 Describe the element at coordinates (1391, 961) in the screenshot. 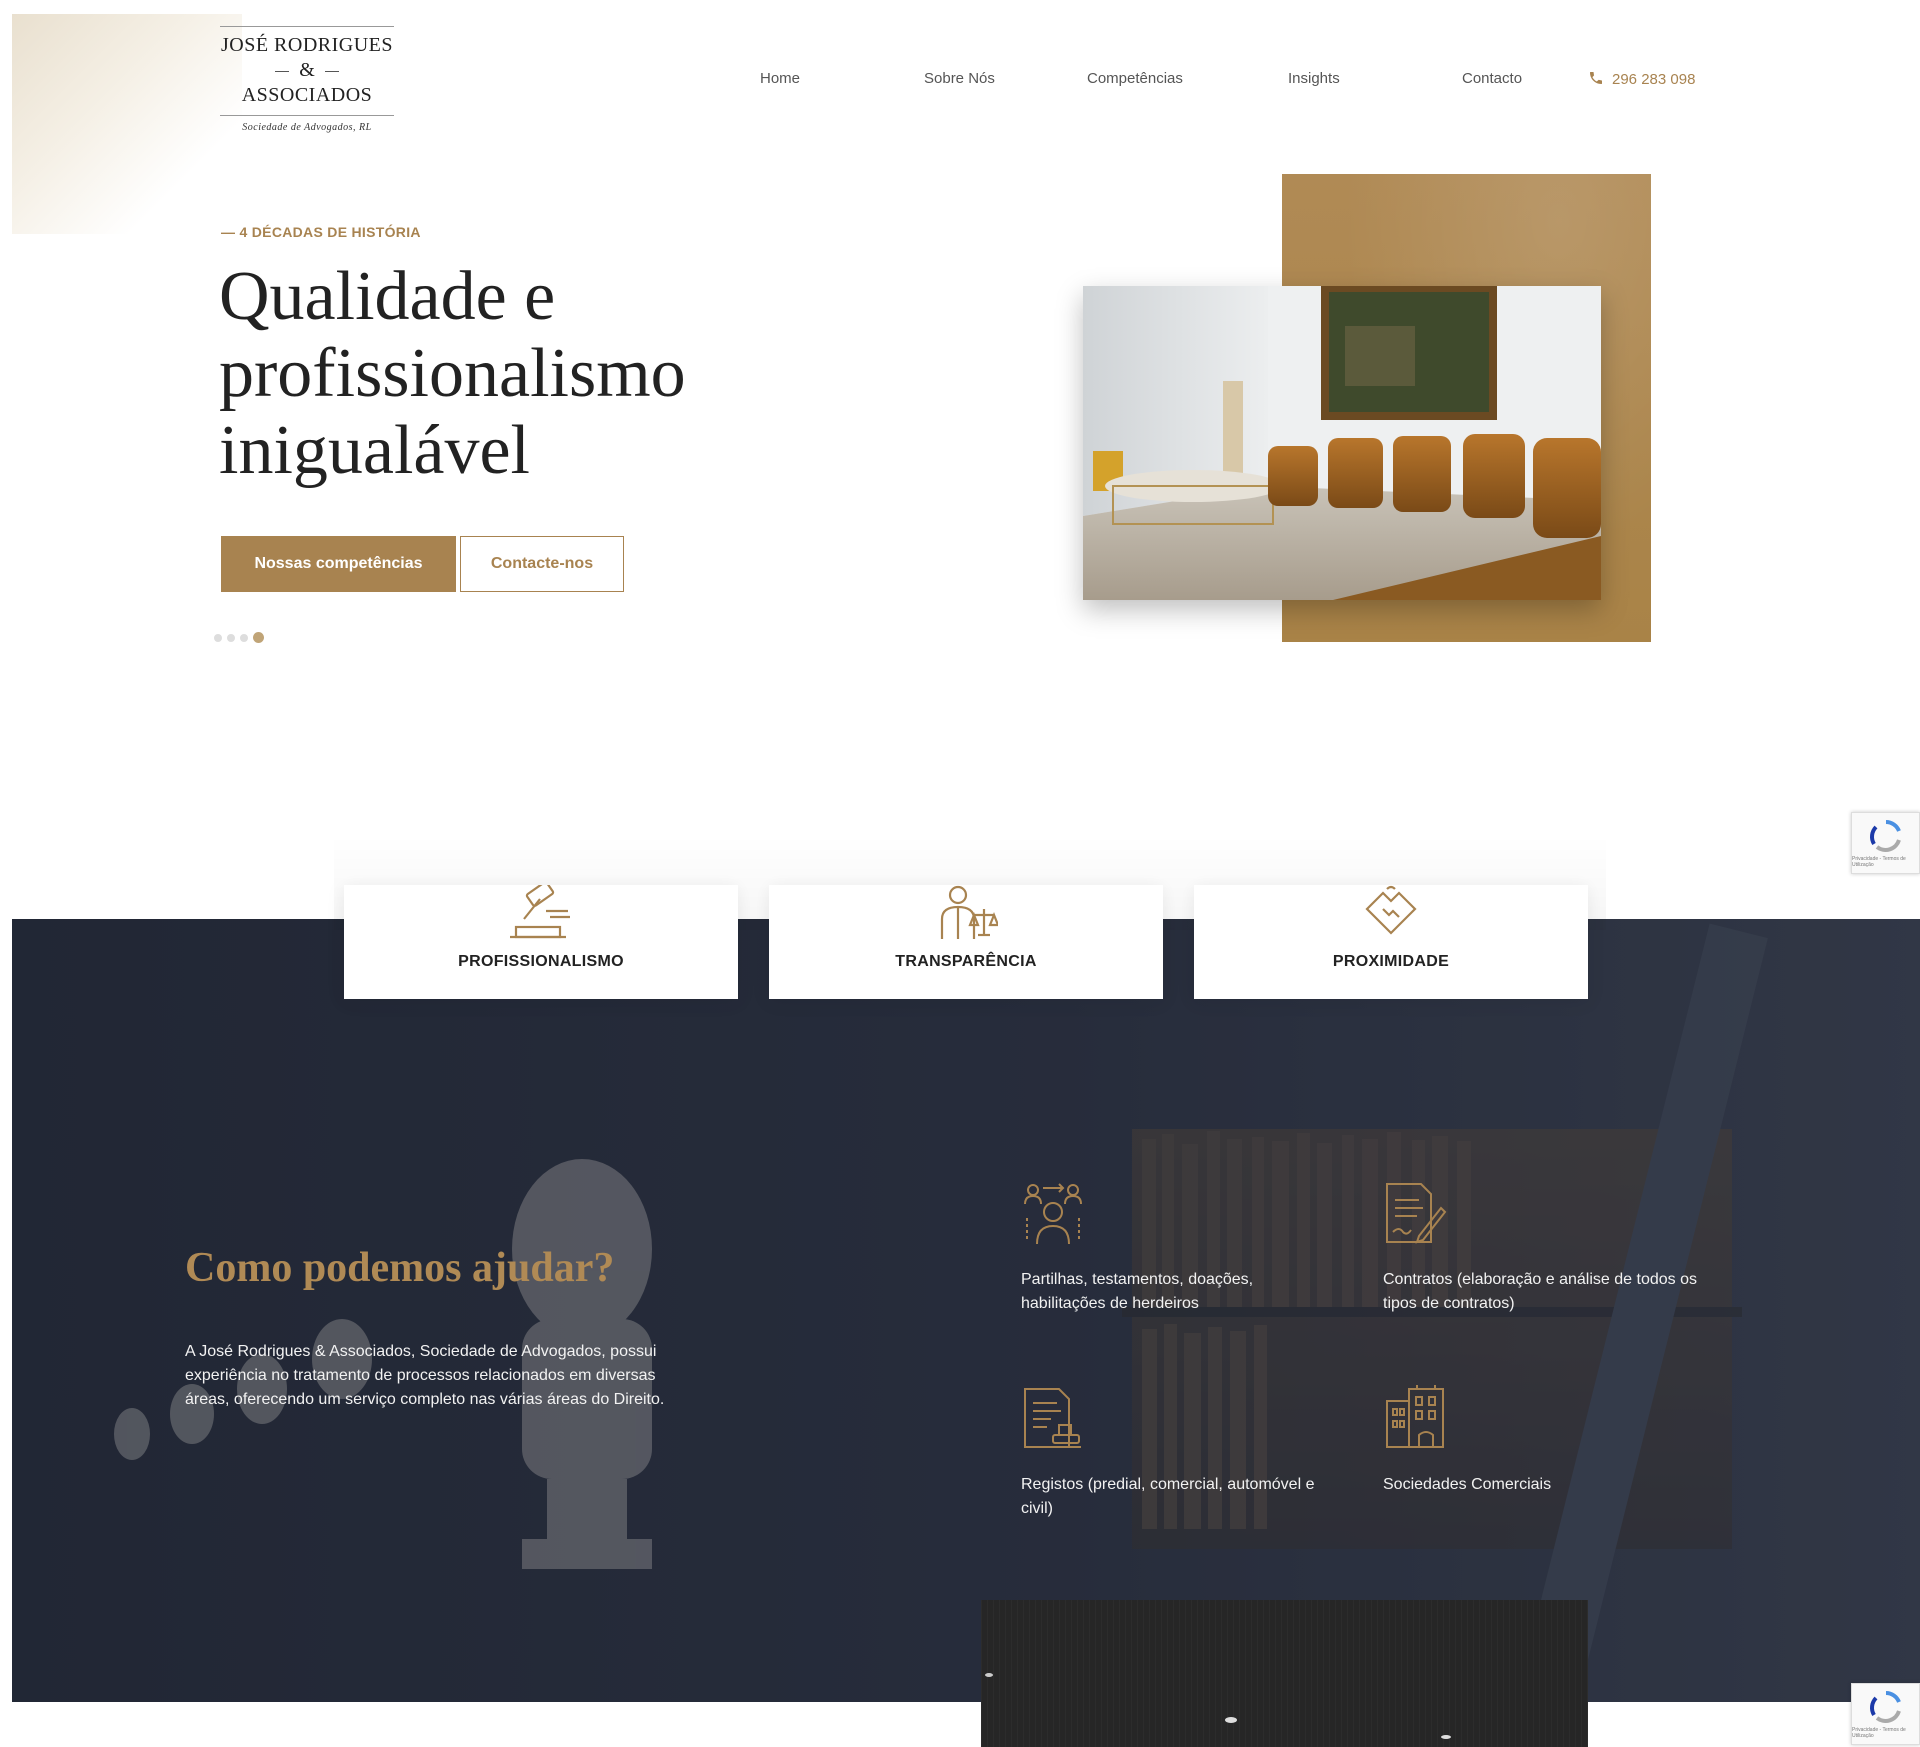

I see `value-label: PROXIMIDADE` at that location.